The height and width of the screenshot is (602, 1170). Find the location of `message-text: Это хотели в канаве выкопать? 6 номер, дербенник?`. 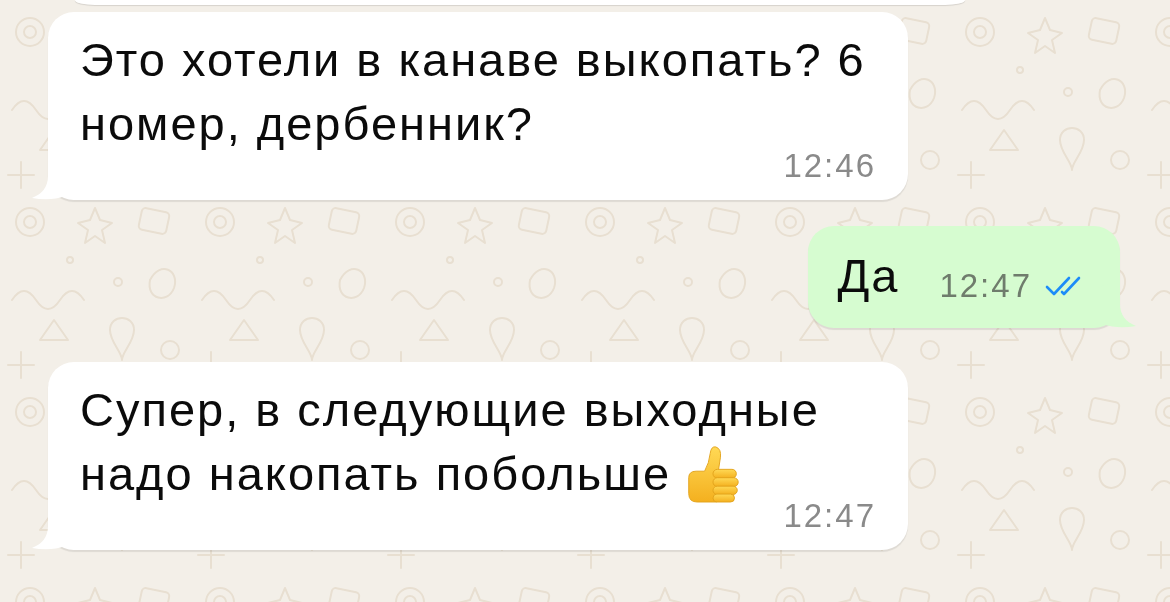

message-text: Это хотели в канаве выкопать? 6 номер, дербенник? is located at coordinates (473, 91).